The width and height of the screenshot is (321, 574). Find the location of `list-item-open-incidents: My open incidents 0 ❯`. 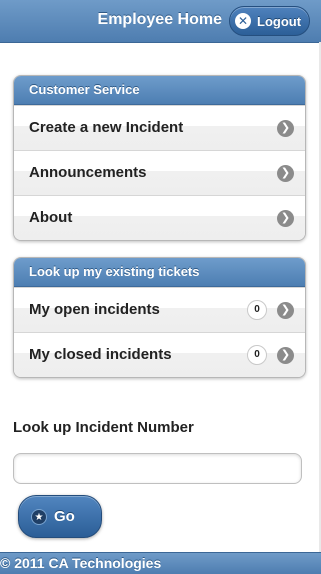

list-item-open-incidents: My open incidents 0 ❯ is located at coordinates (159, 309).